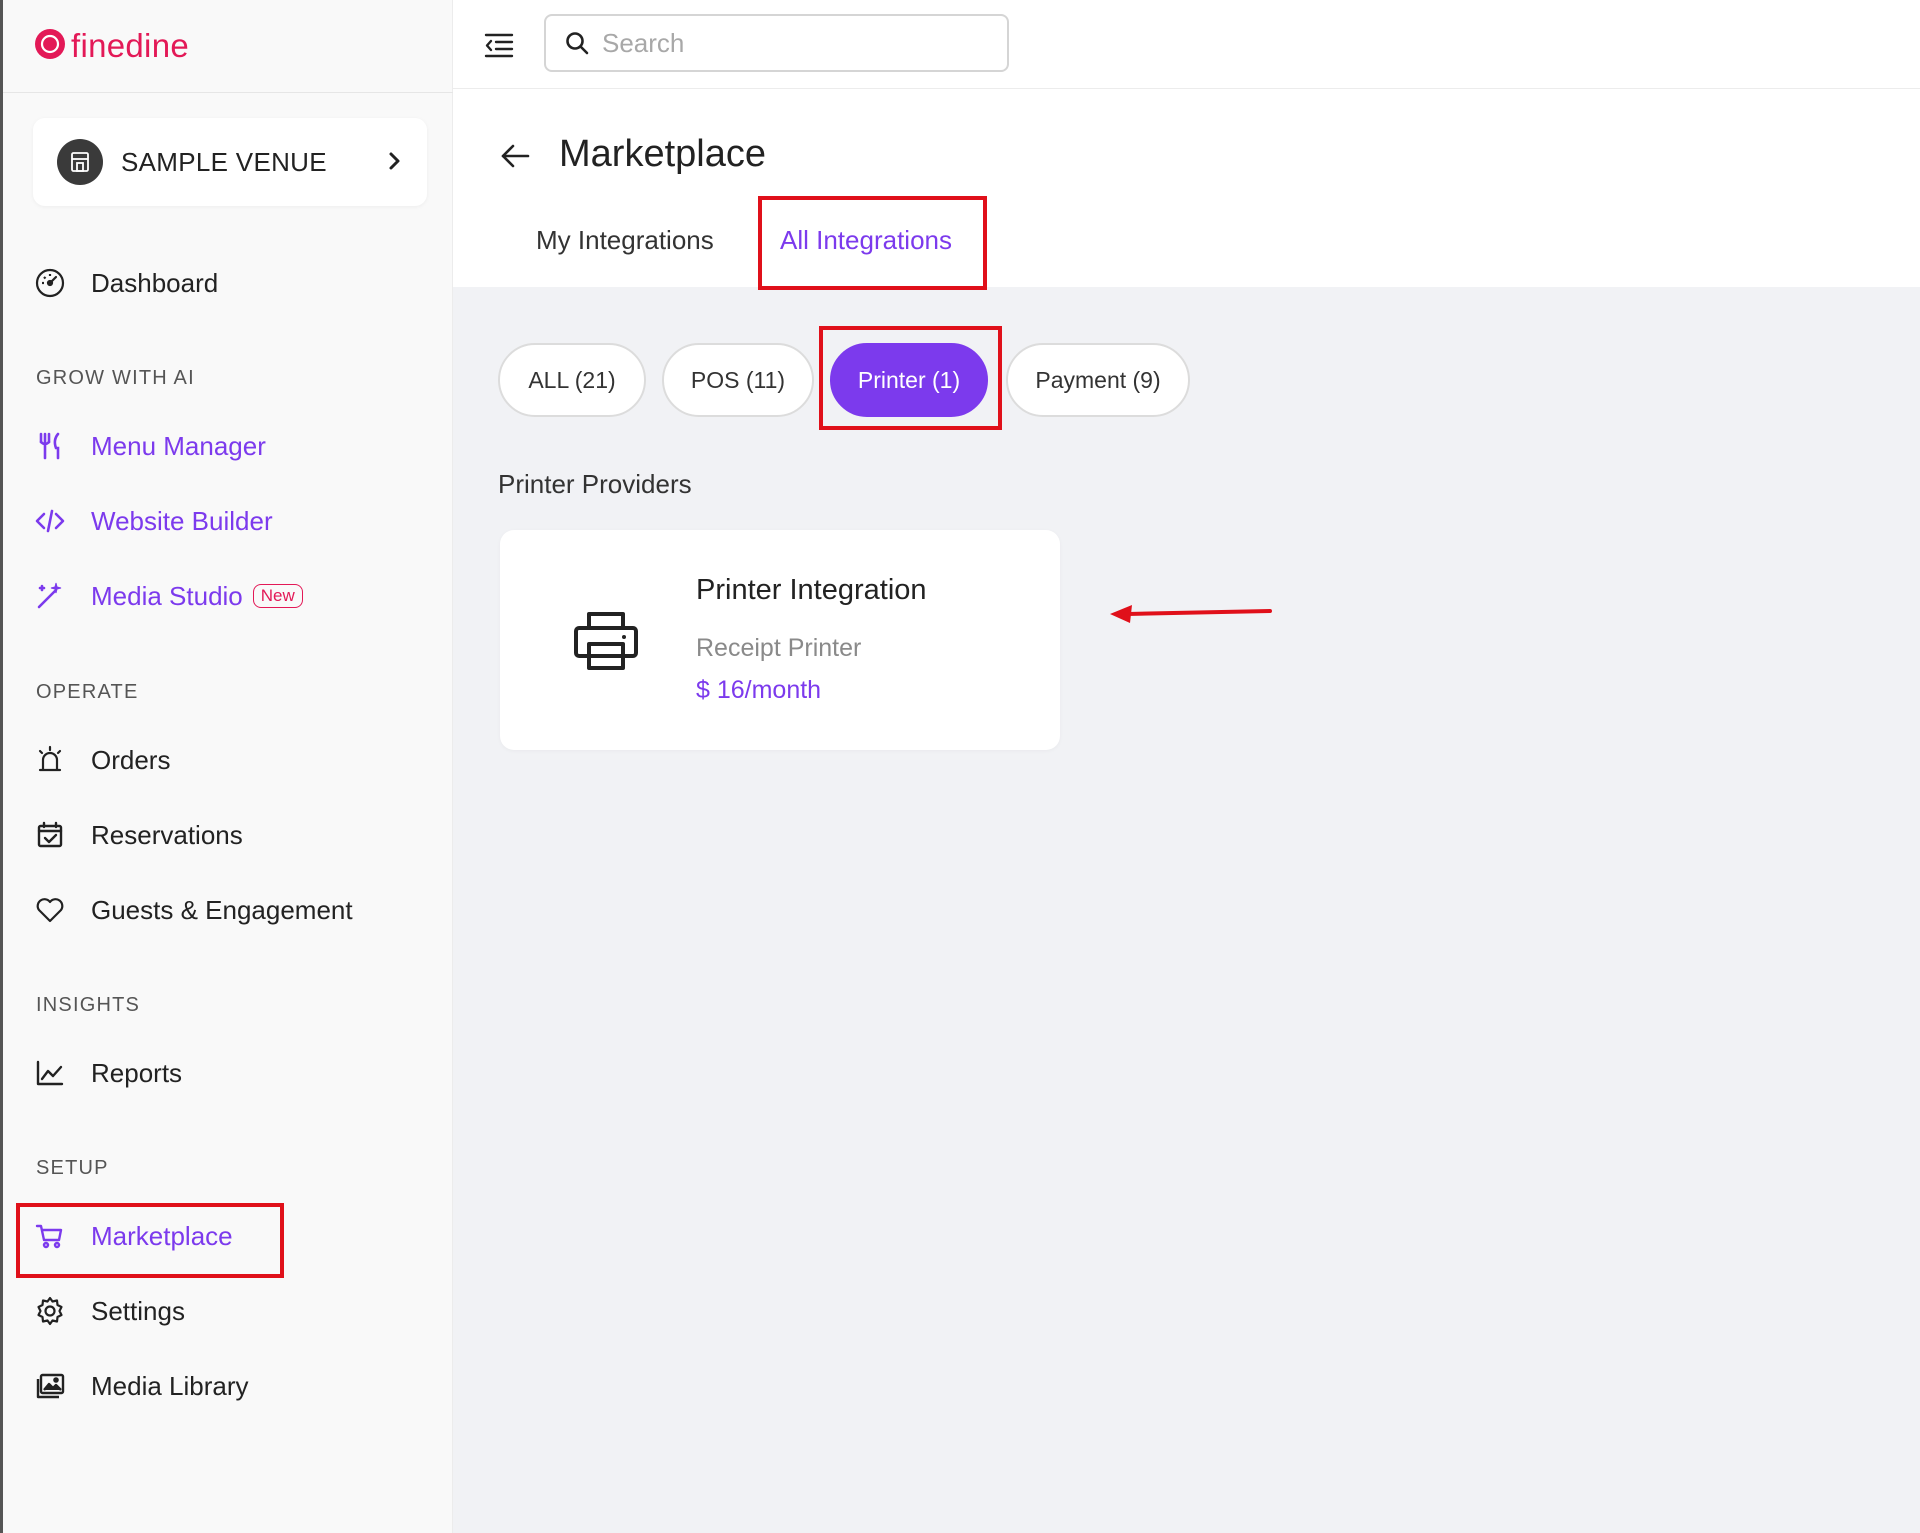 Image resolution: width=1920 pixels, height=1533 pixels. I want to click on store-icon, so click(80, 162).